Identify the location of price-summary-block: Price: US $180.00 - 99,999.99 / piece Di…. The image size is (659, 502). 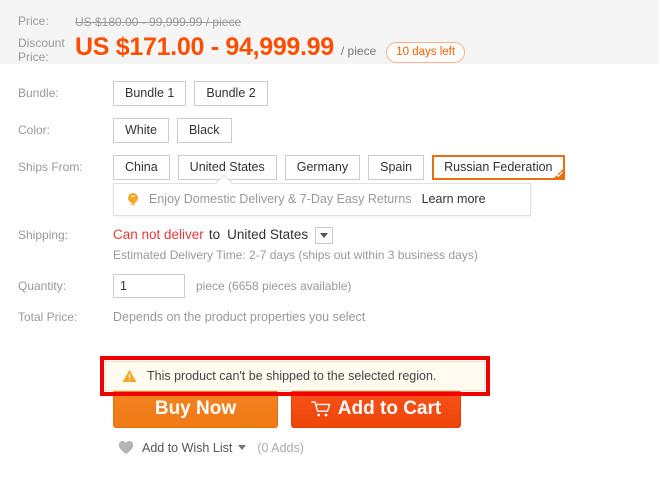
(329, 32).